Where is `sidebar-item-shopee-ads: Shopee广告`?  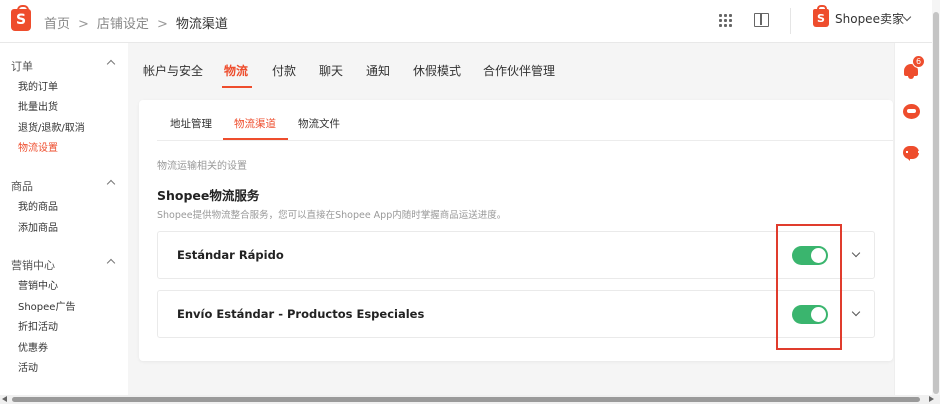 sidebar-item-shopee-ads: Shopee广告 is located at coordinates (46, 305).